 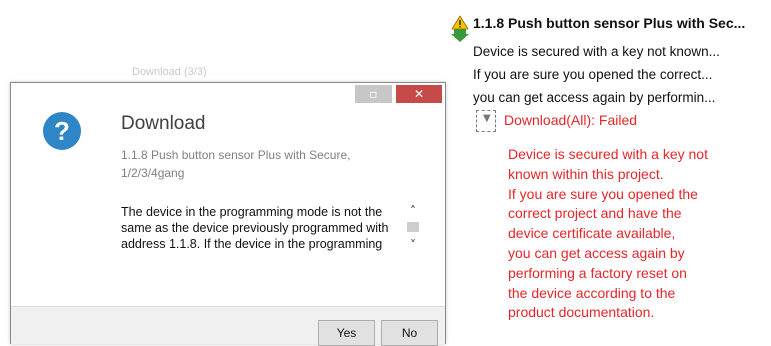 I want to click on error-detail-line: known within this project., so click(x=586, y=173).